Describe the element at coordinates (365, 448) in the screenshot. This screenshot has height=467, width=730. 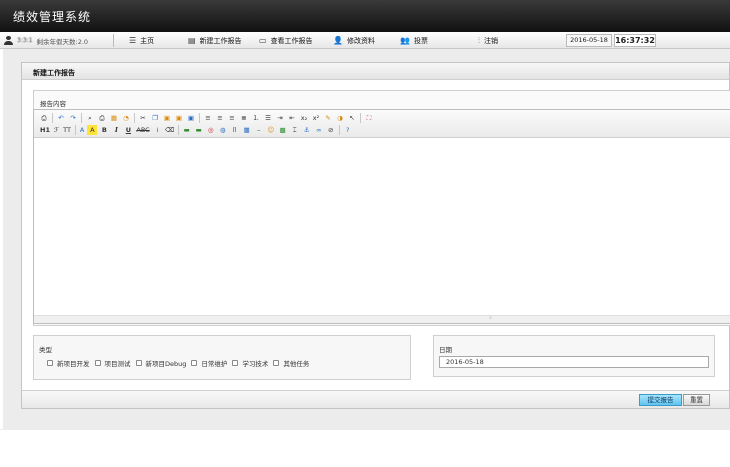
I see `page-footer-area` at that location.